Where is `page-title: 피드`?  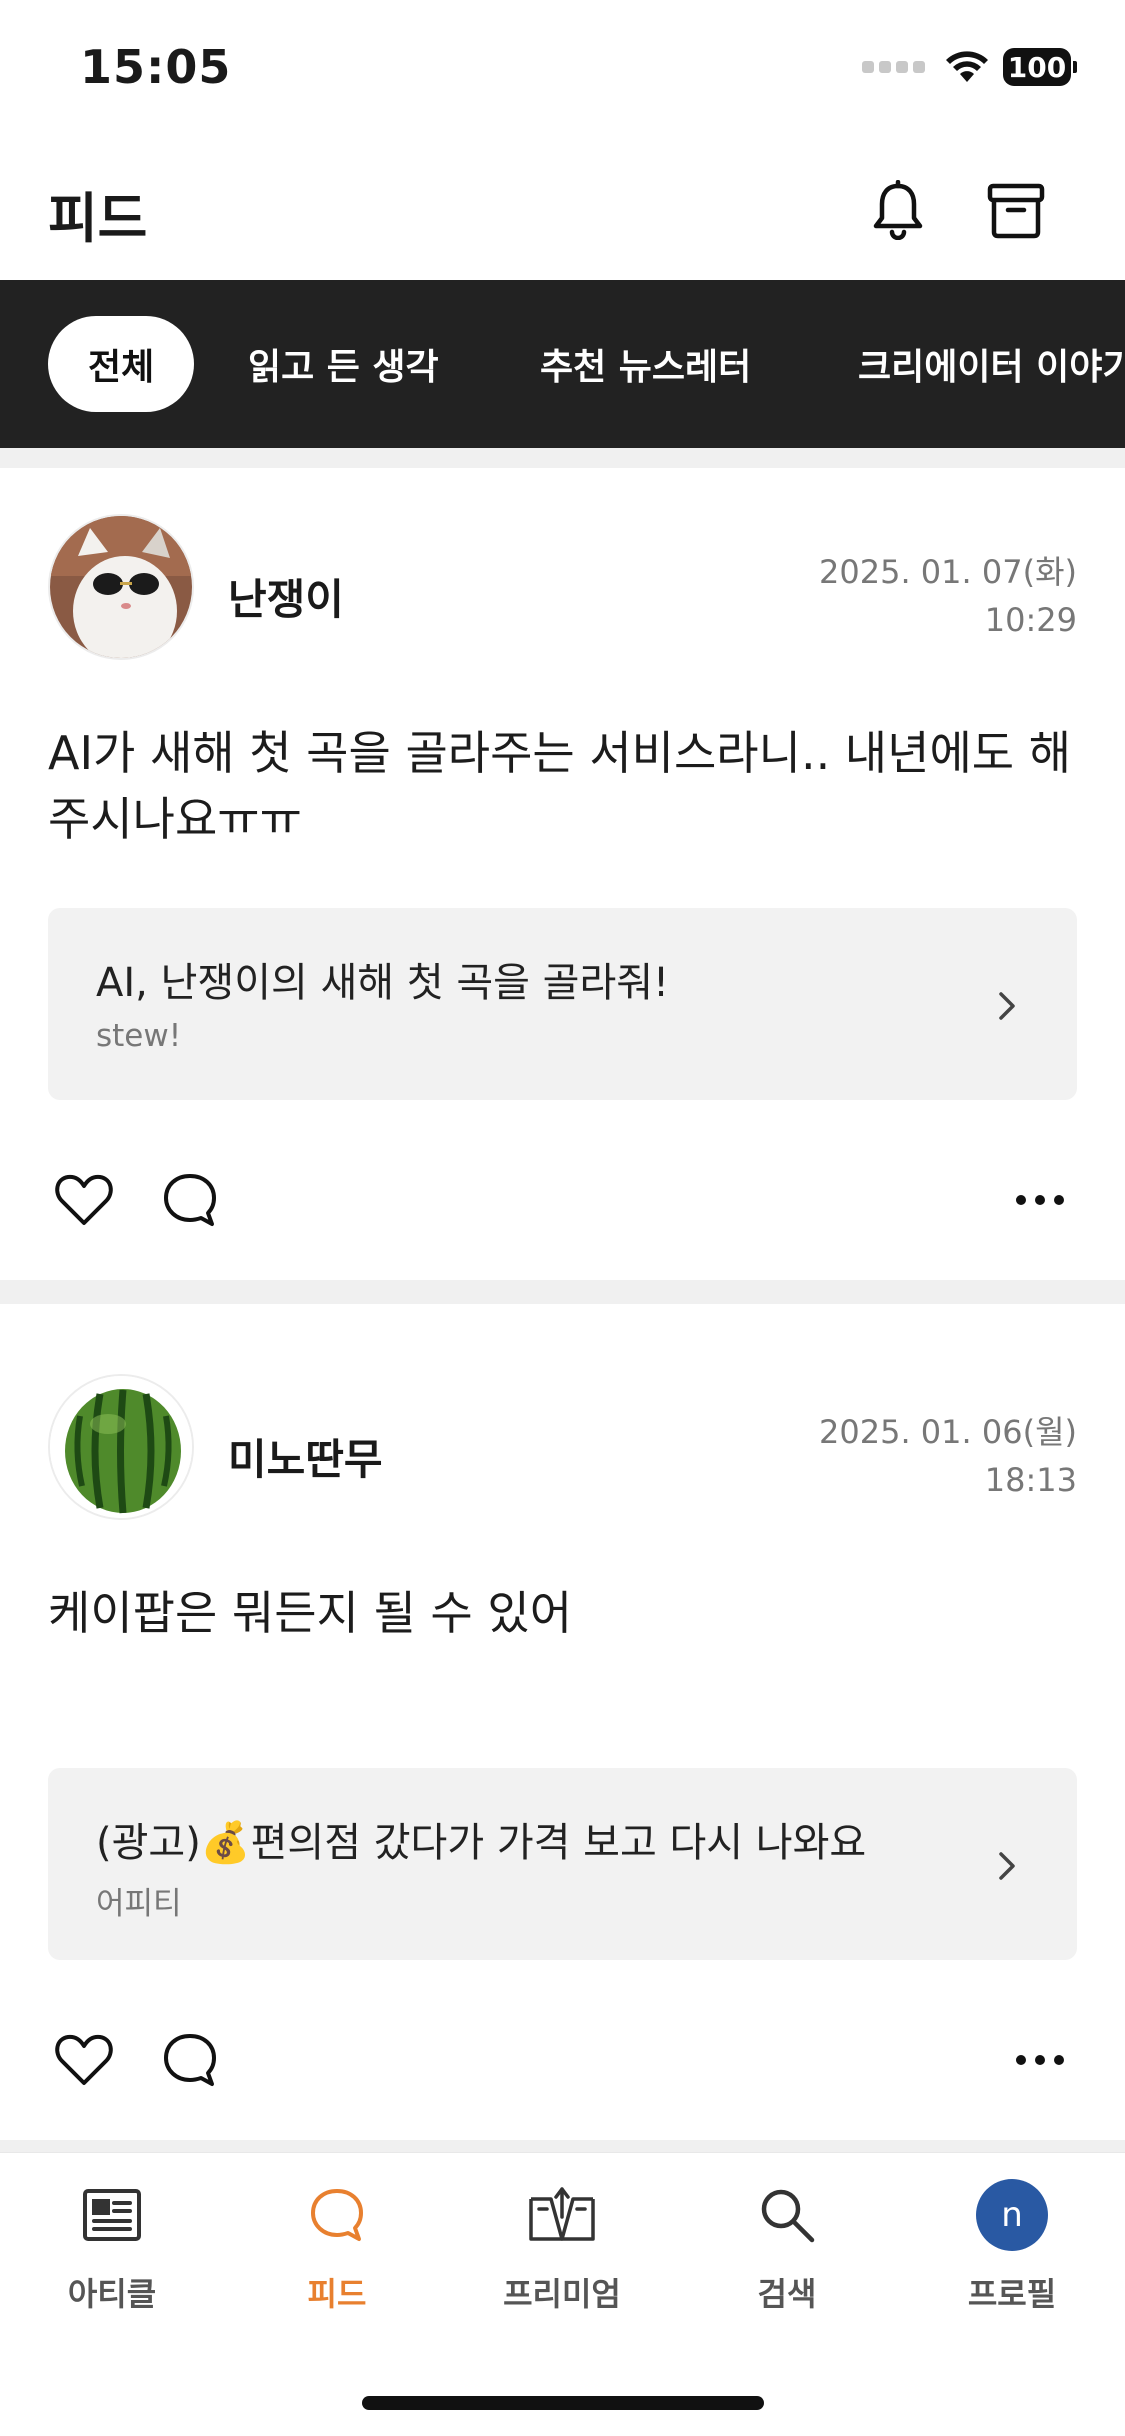
page-title: 피드 is located at coordinates (98, 218).